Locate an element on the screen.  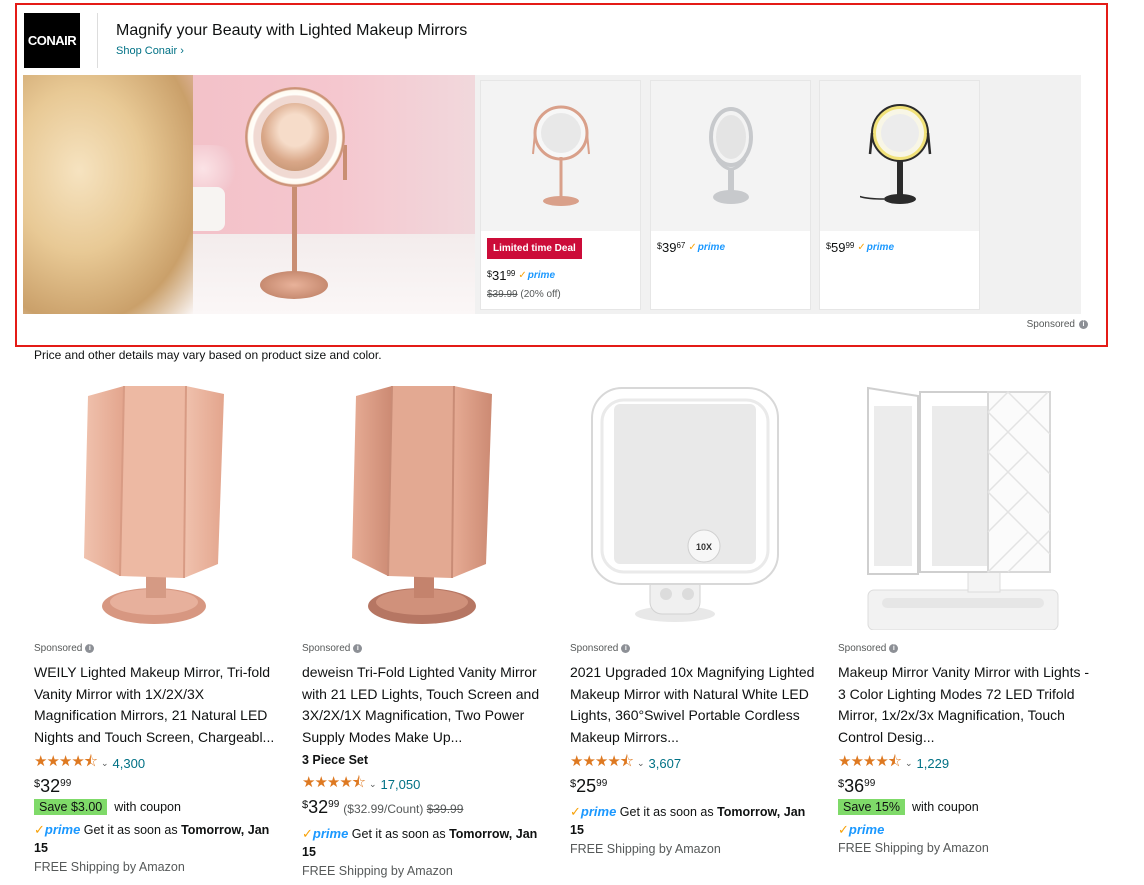
banner-product-price: $ 59 99 ✓prime is located at coordinates (860, 247).